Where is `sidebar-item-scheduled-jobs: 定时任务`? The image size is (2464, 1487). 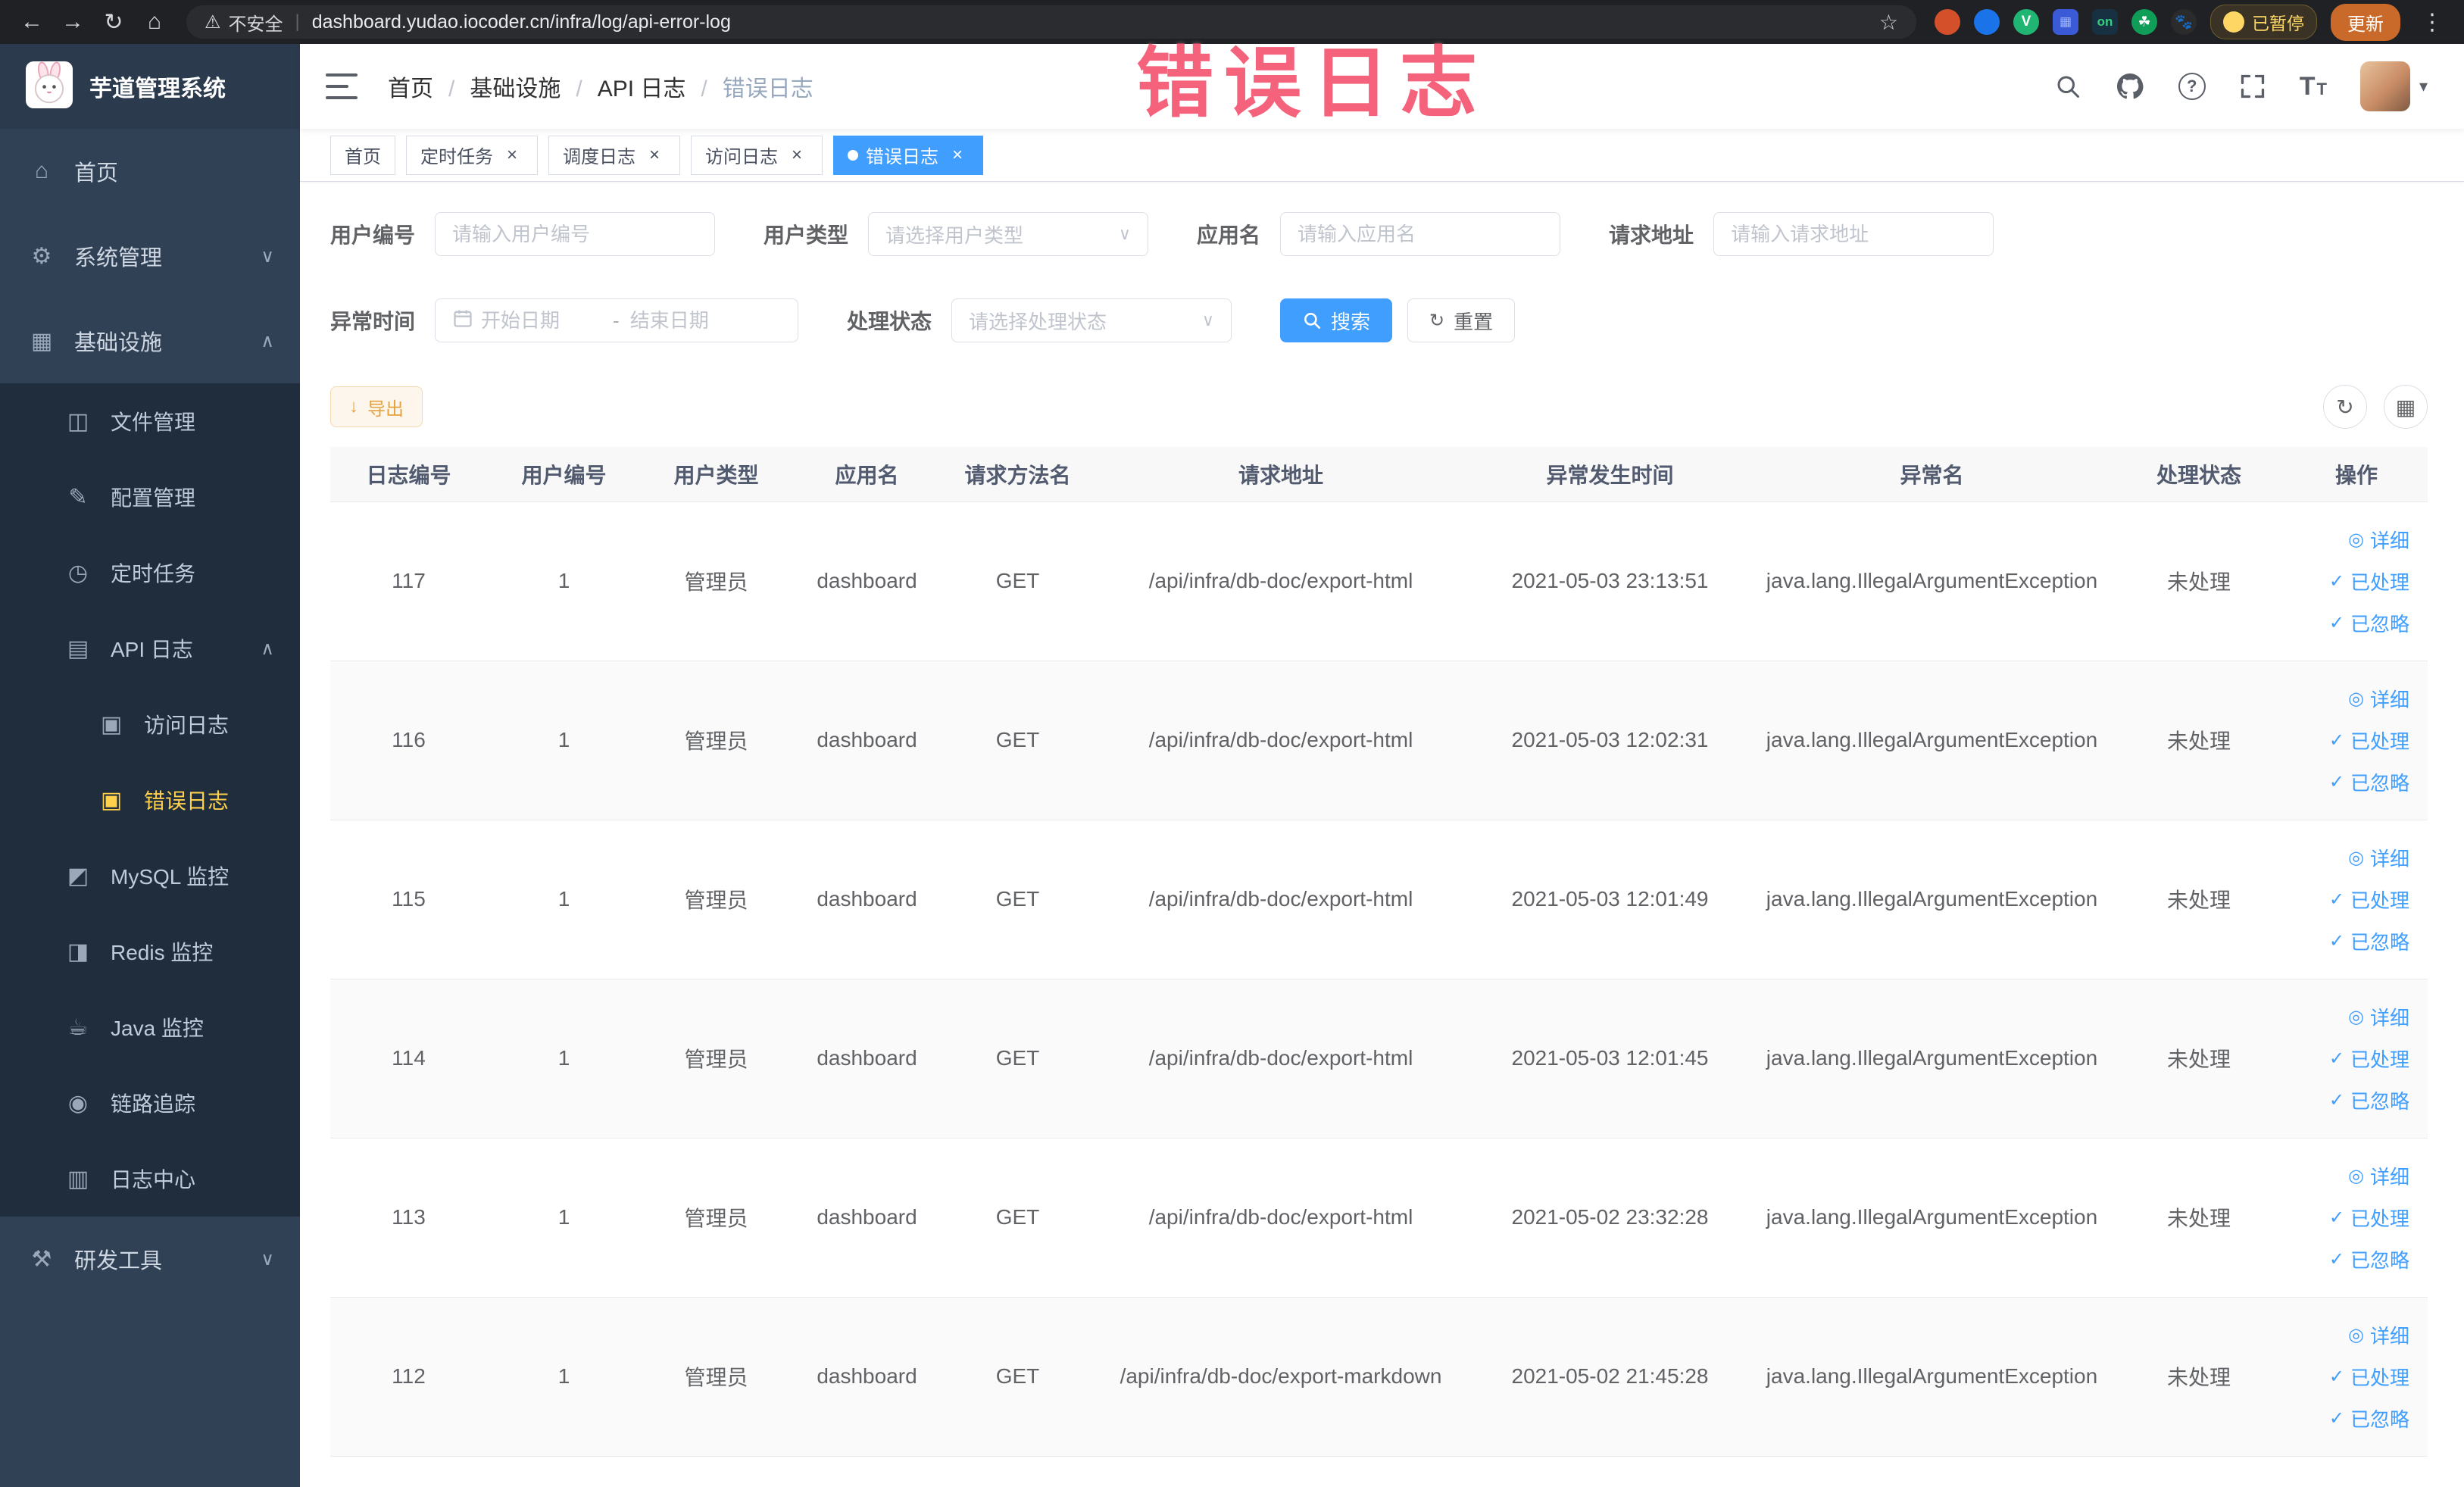
sidebar-item-scheduled-jobs: 定时任务 is located at coordinates (150, 573).